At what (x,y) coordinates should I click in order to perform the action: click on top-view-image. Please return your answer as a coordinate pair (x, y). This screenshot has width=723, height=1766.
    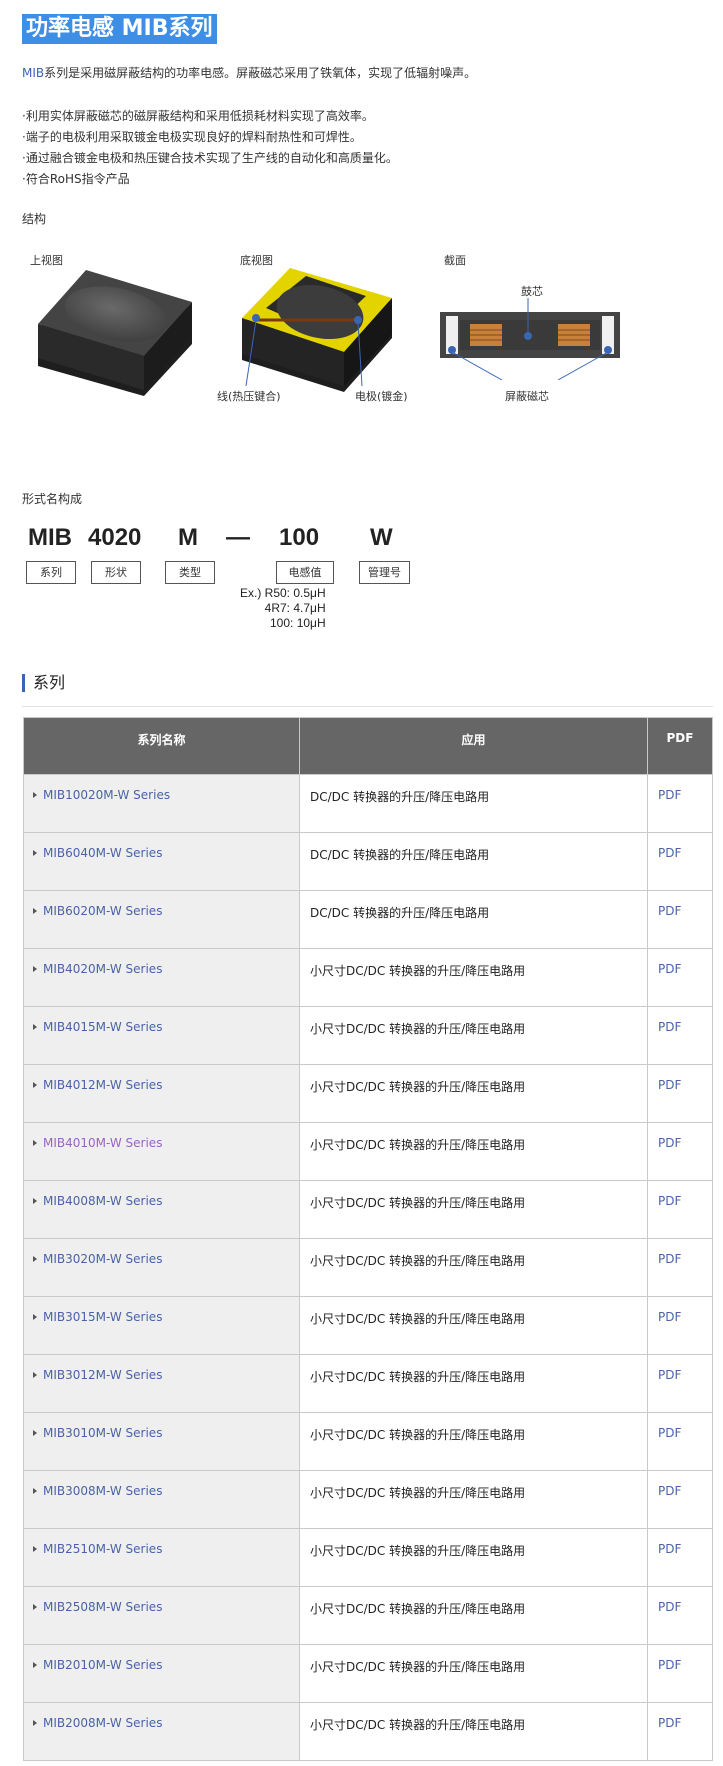
    Looking at the image, I should click on (115, 333).